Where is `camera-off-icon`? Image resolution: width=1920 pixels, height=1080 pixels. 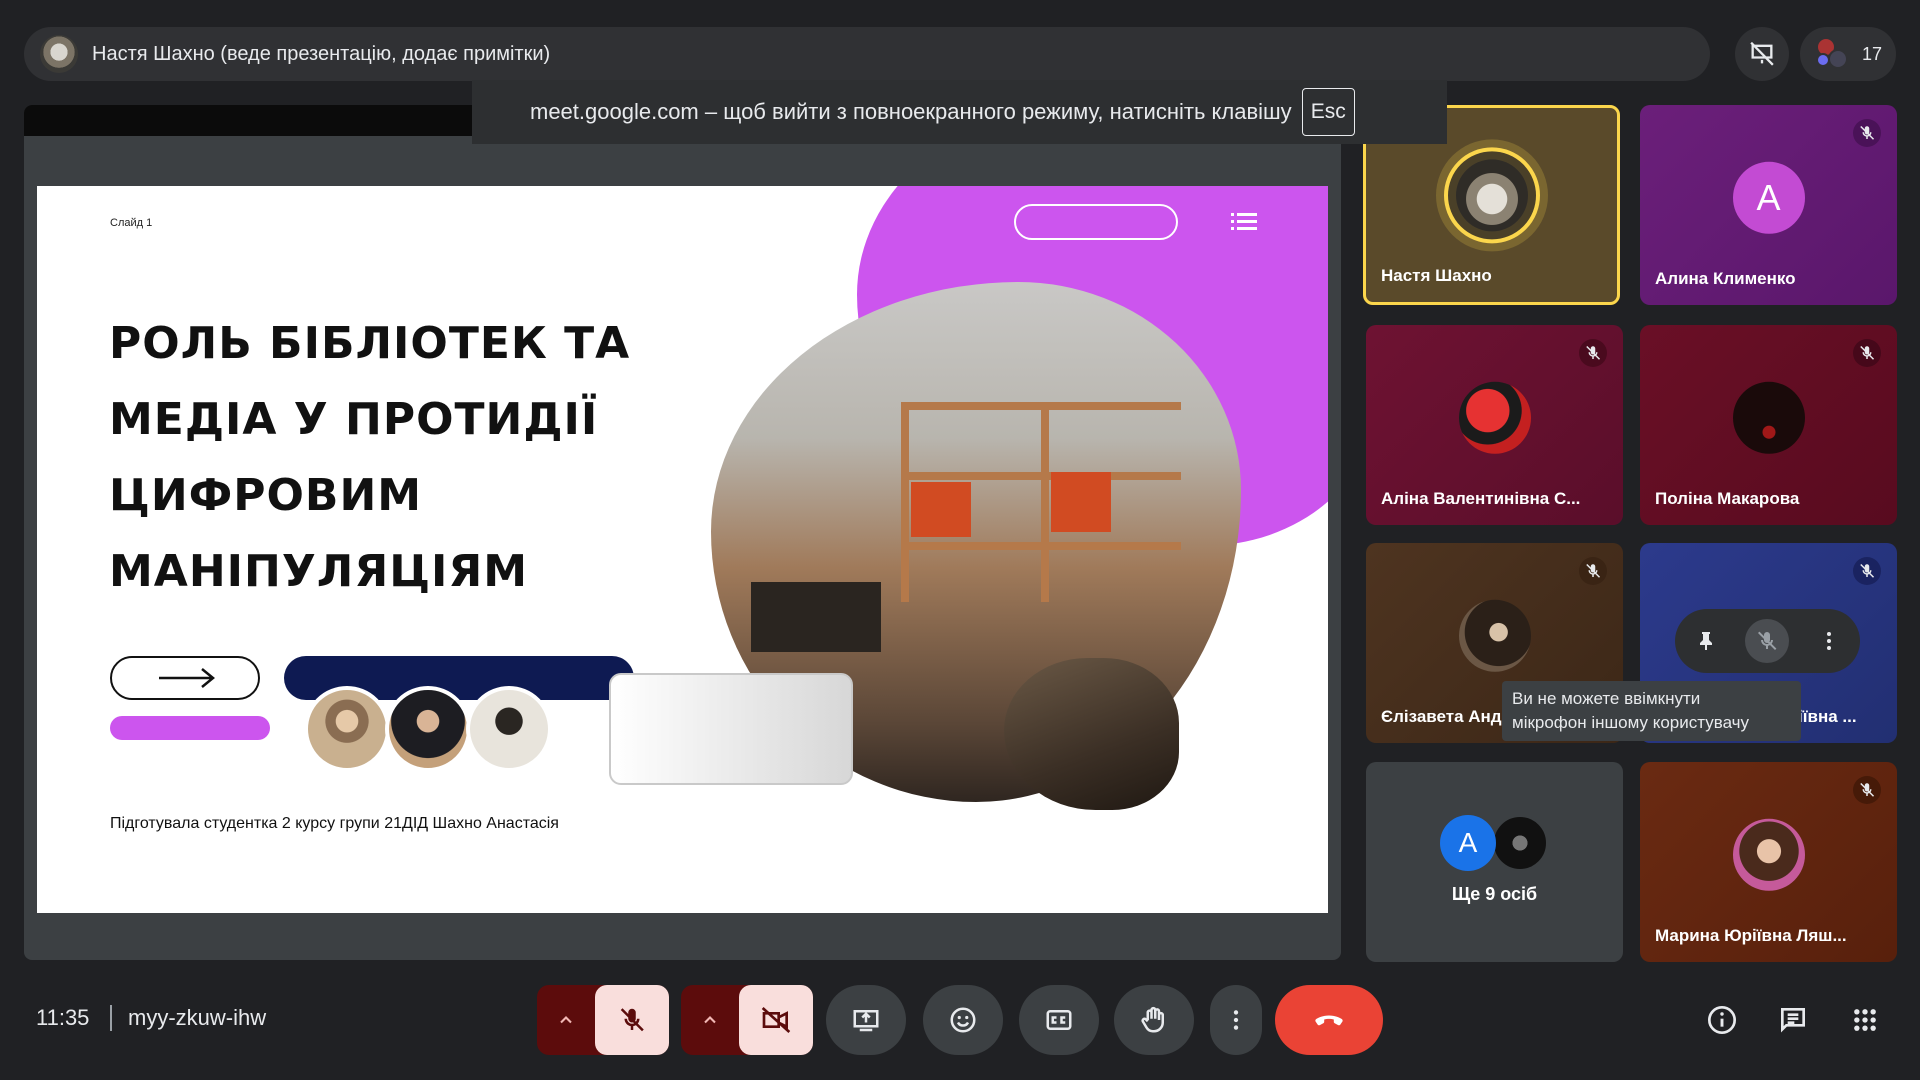
camera-off-icon is located at coordinates (776, 1020).